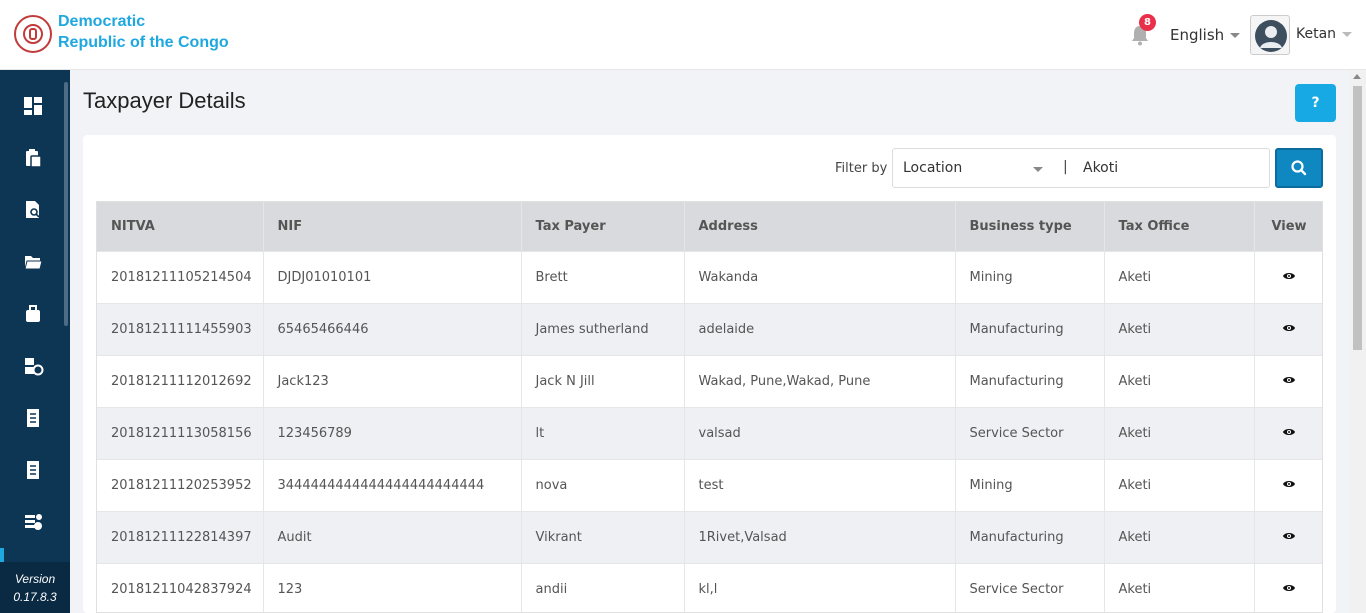  Describe the element at coordinates (861, 168) in the screenshot. I see `filter-label: Filter by` at that location.